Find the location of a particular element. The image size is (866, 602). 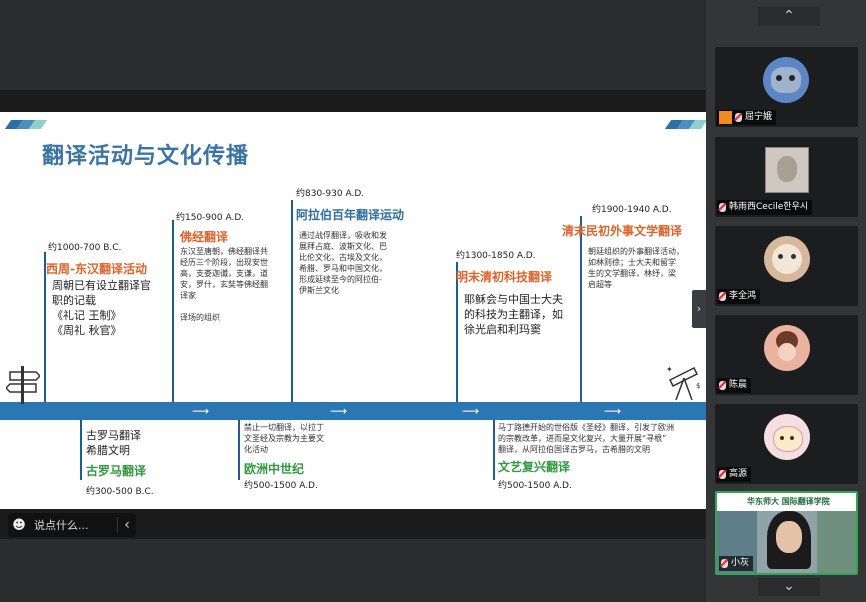

video-banner: 华东师大 国际翻译学院 is located at coordinates (786, 502).